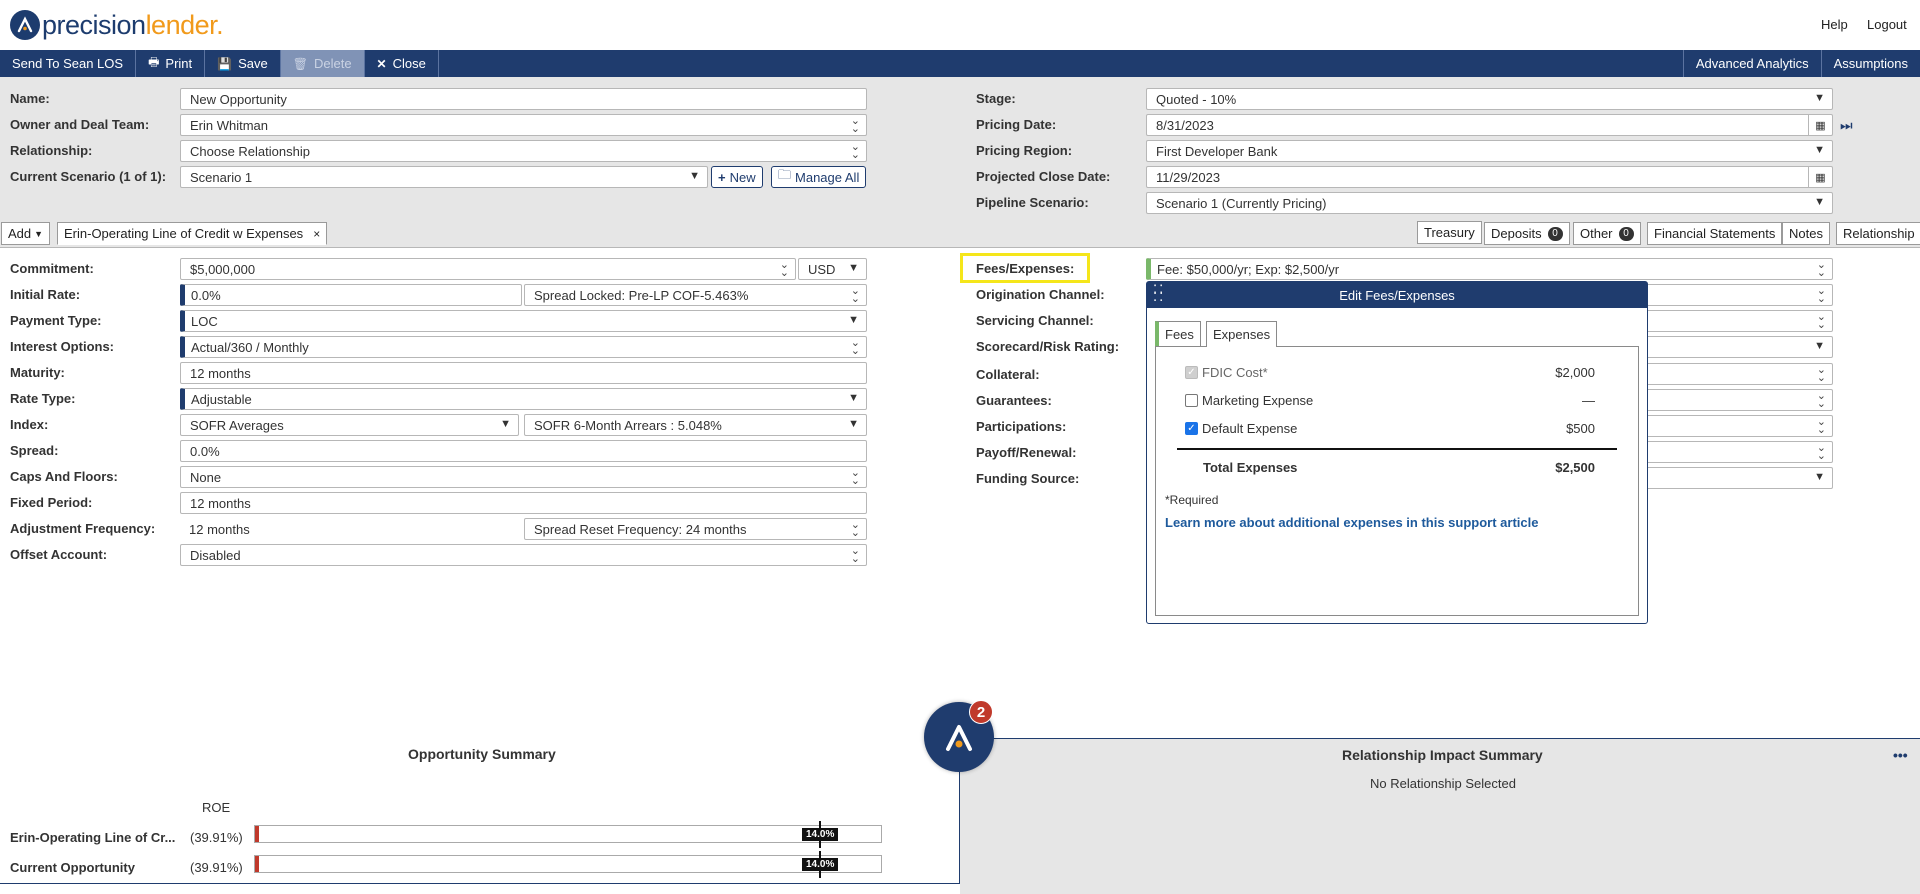 This screenshot has height=894, width=1920. What do you see at coordinates (523, 373) in the screenshot?
I see `maturity-input: 12 months` at bounding box center [523, 373].